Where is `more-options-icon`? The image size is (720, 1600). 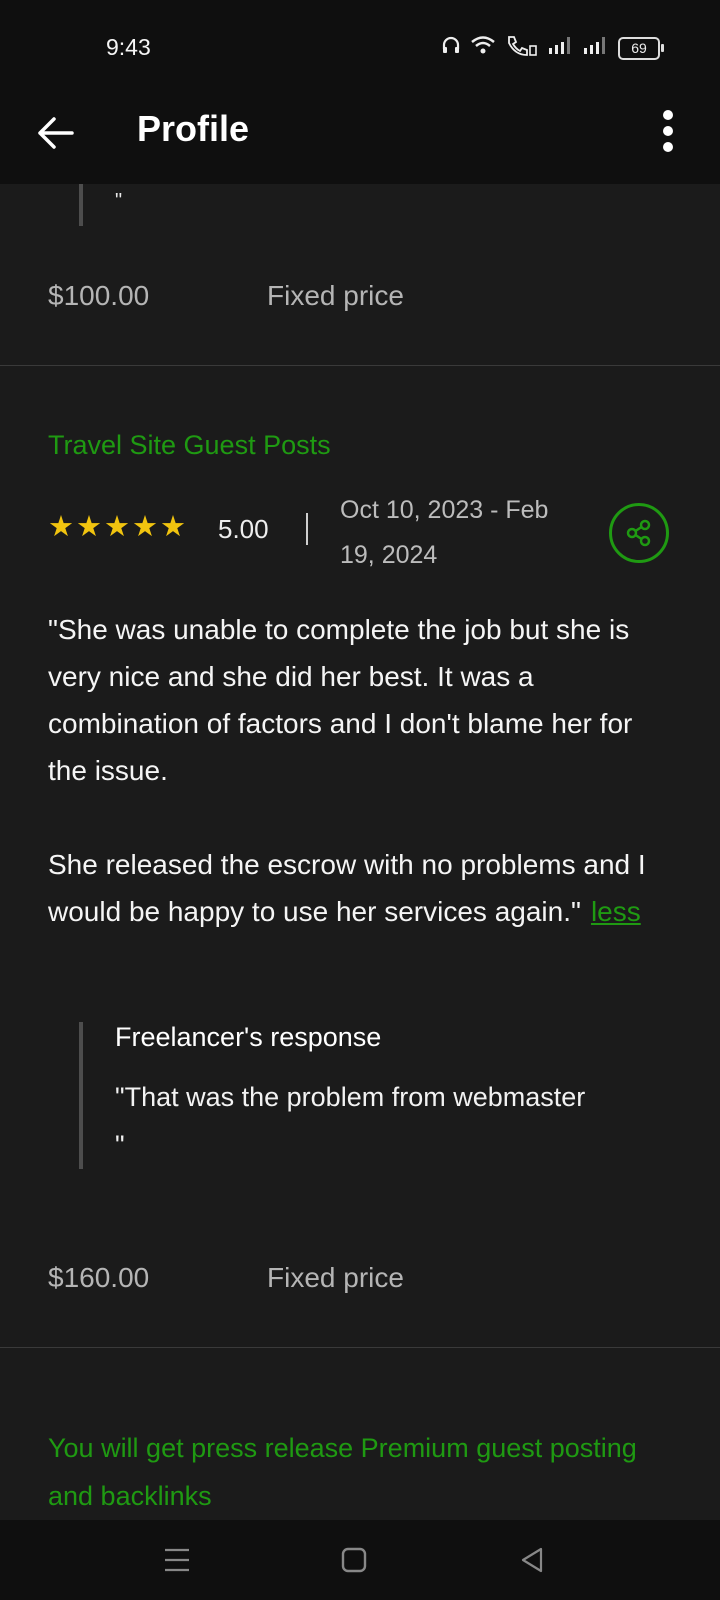 more-options-icon is located at coordinates (668, 131).